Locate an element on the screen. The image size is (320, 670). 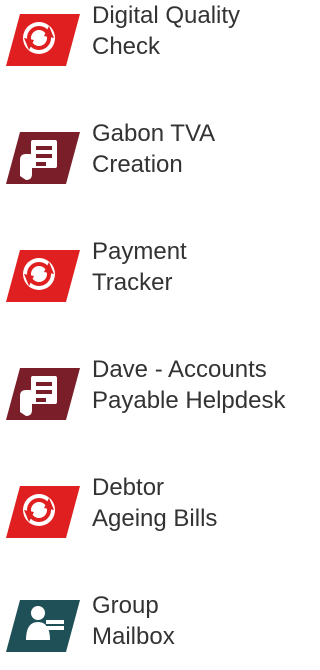
app-tile-dave-accounts-payable-helpdesk: Dave - Accounts Payable Helpdesk is located at coordinates (154, 394).